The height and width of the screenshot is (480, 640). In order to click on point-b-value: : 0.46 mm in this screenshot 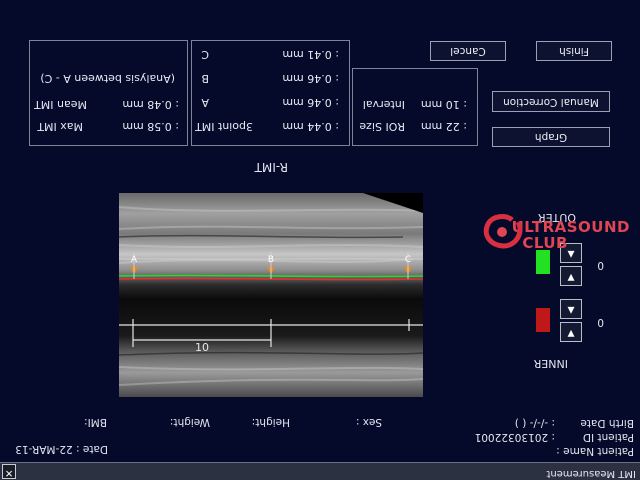, I will do `click(310, 78)`.